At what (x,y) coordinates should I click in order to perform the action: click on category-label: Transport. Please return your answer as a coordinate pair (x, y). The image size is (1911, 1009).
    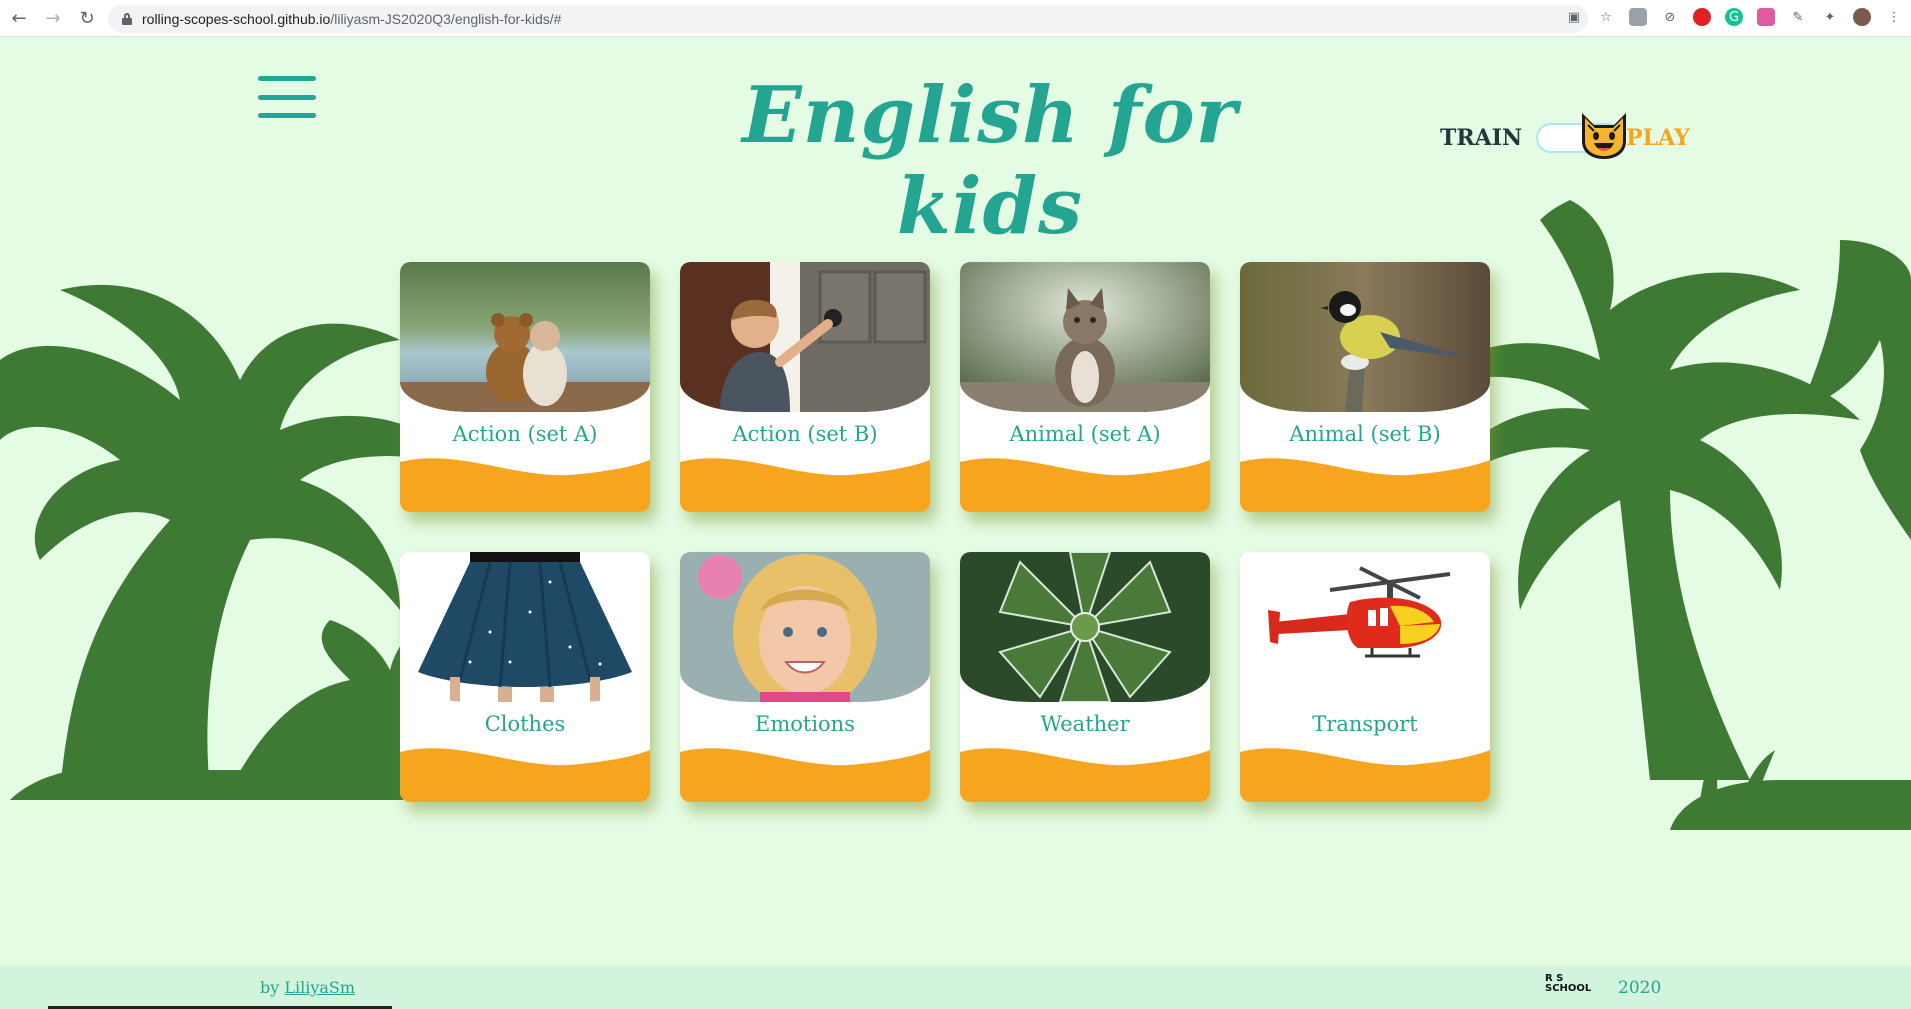
    Looking at the image, I should click on (1365, 724).